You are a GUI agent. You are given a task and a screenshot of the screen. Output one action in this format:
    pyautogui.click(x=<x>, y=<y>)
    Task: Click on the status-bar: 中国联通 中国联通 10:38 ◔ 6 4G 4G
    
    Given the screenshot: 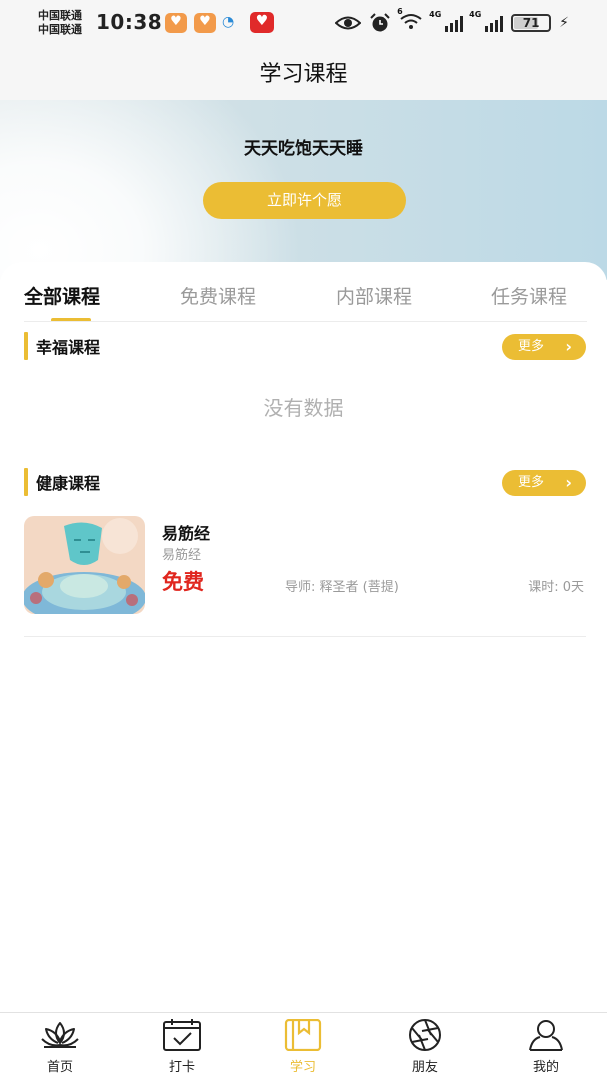 What is the action you would take?
    pyautogui.click(x=303, y=23)
    